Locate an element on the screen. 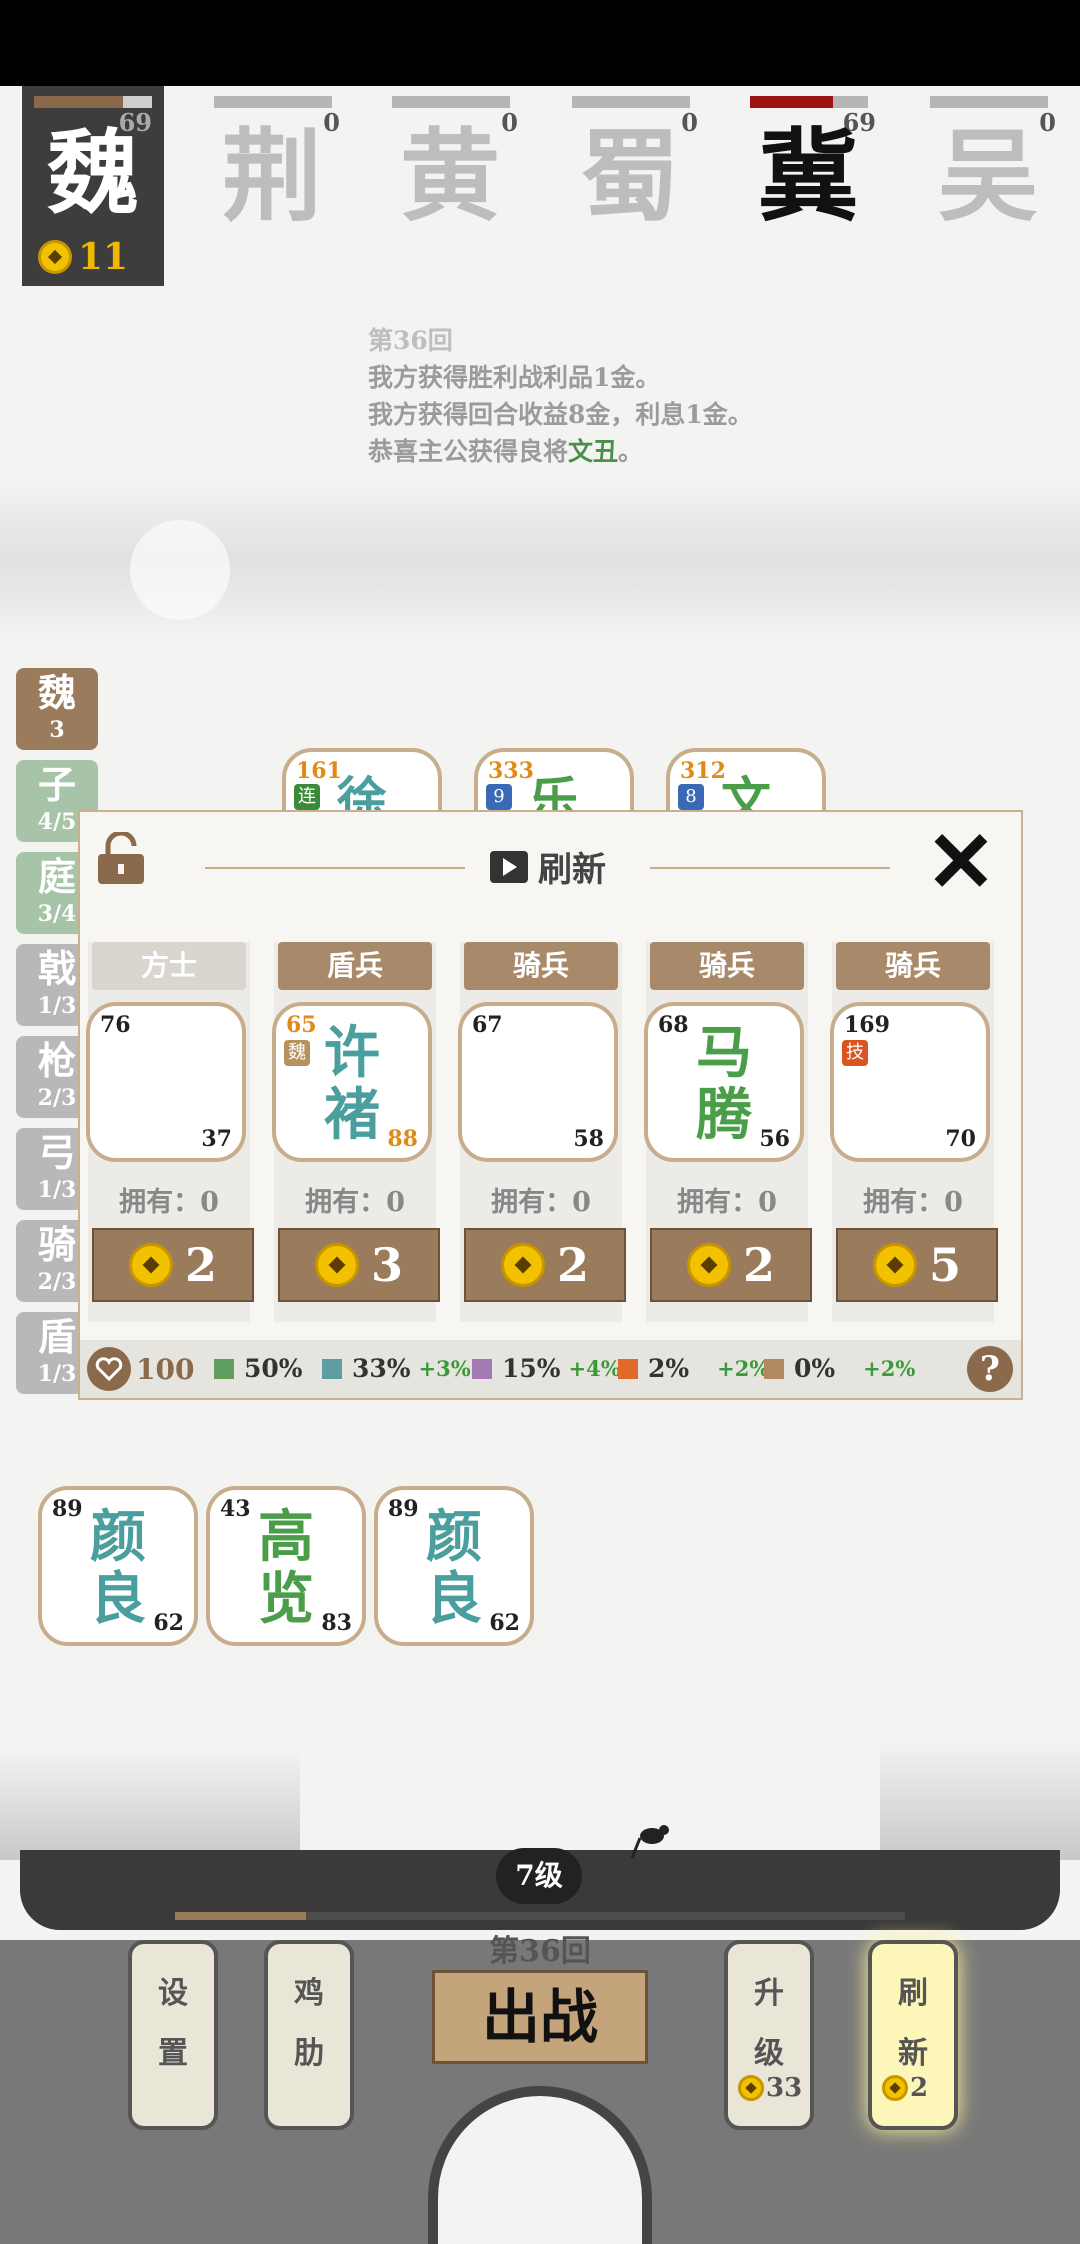 The height and width of the screenshot is (2244, 1080). odds-footer: 100 50% 33% +3% 15% +4% 2% +2% 0% +2% ? is located at coordinates (550, 1369).